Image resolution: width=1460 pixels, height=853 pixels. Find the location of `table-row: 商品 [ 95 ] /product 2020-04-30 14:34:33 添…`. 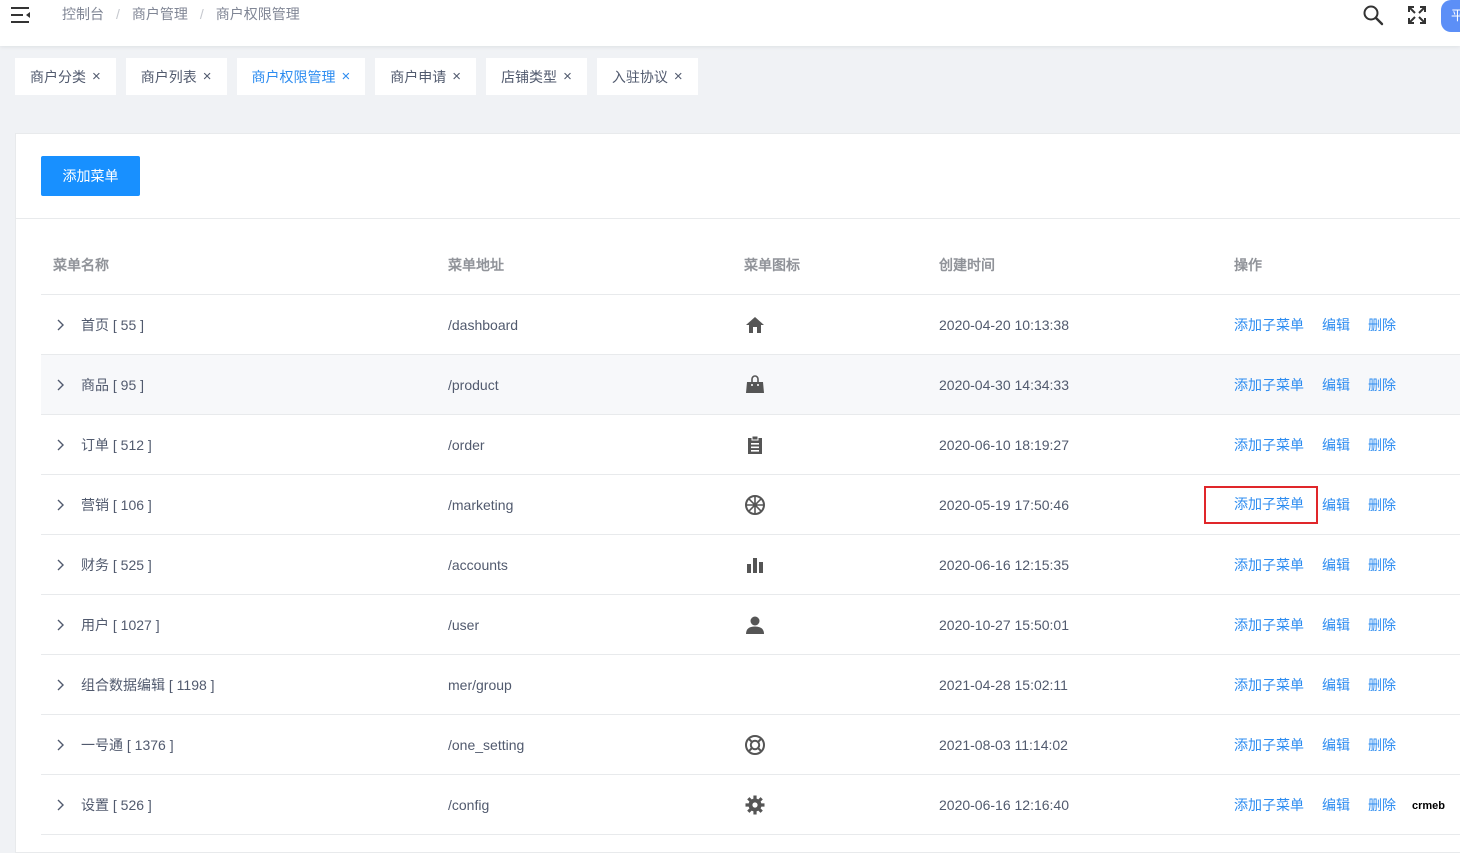

table-row: 商品 [ 95 ] /product 2020-04-30 14:34:33 添… is located at coordinates (750, 385).